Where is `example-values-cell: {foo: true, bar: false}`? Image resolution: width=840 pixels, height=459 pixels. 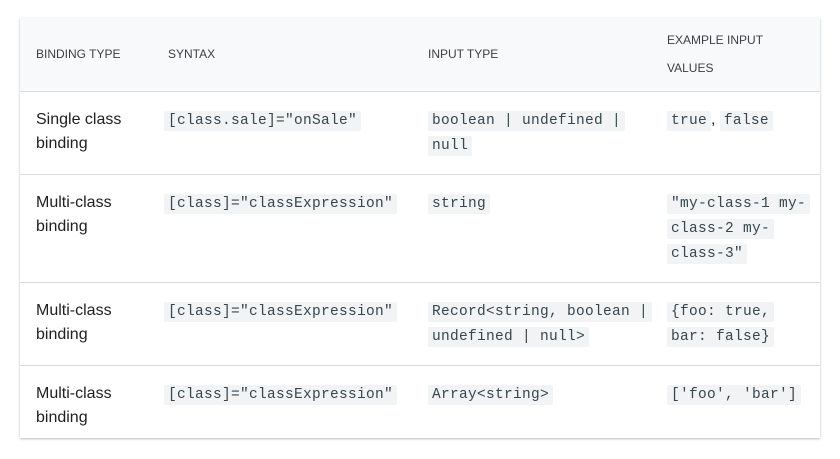
example-values-cell: {foo: true, bar: false} is located at coordinates (739, 324).